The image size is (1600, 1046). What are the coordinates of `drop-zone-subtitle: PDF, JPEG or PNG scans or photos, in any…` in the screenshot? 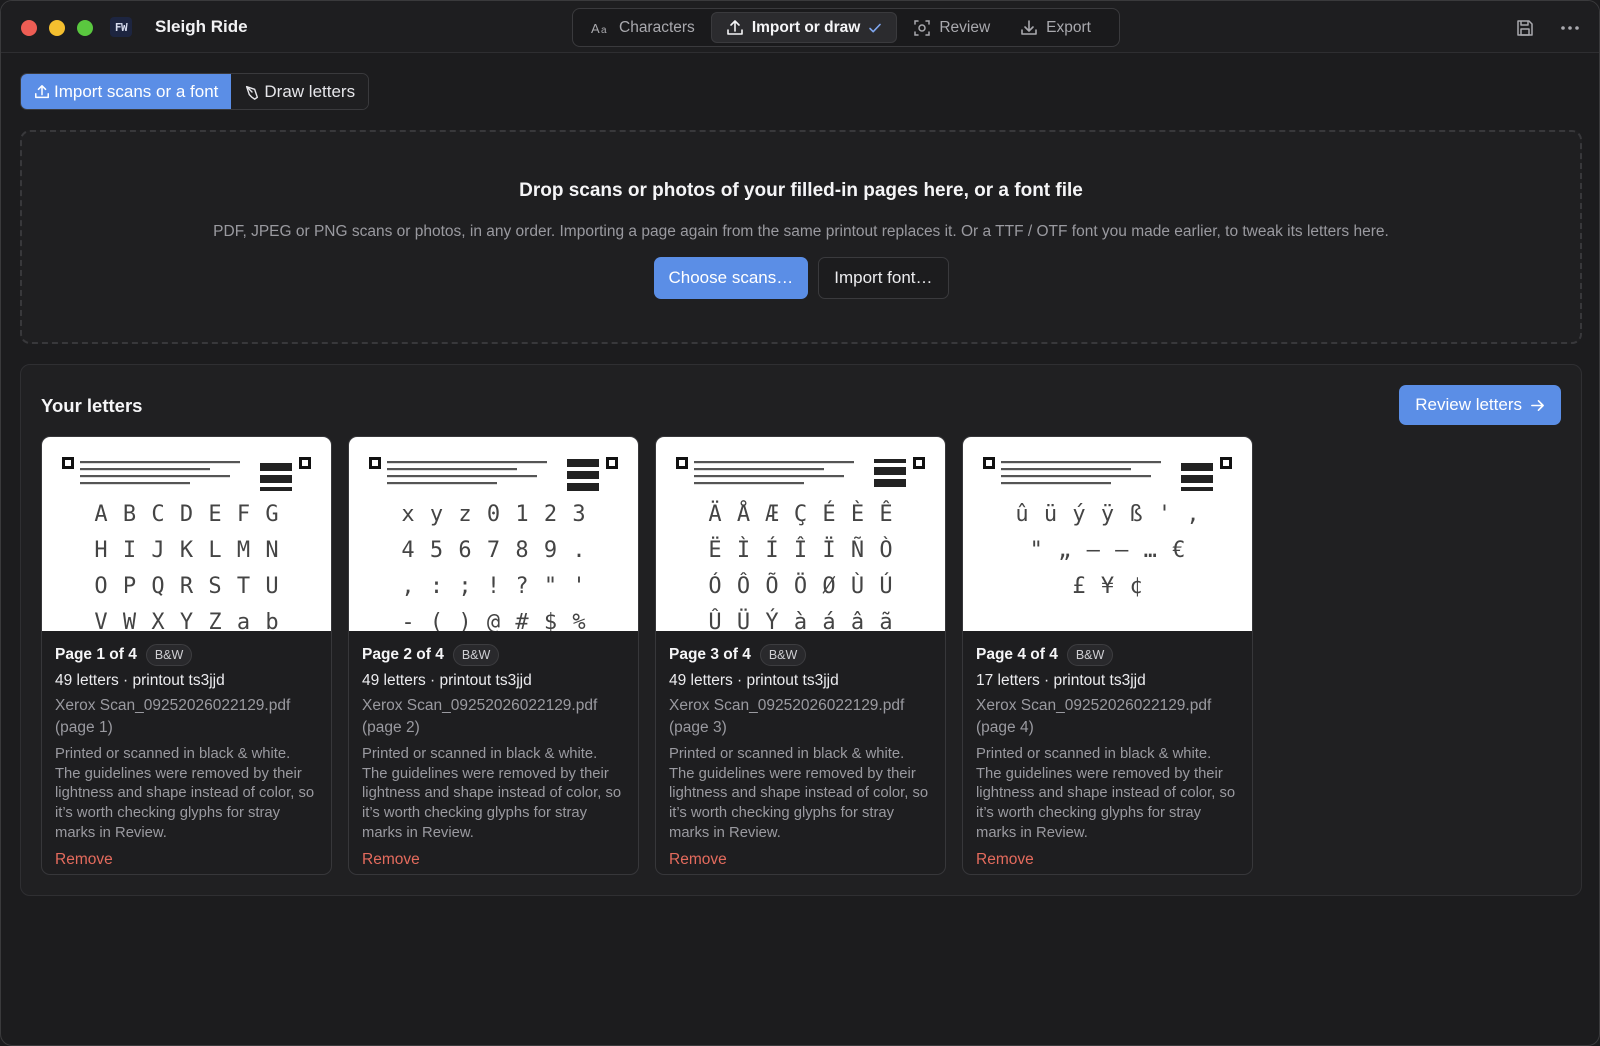 It's located at (801, 231).